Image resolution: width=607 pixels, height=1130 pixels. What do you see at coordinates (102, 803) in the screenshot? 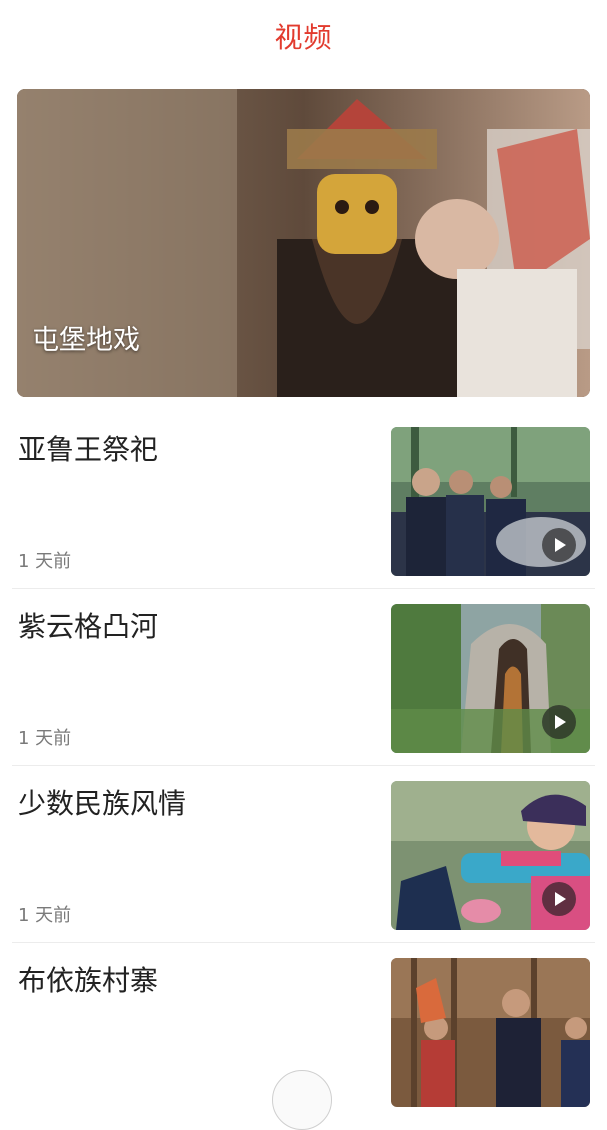
I see `video-title: 少数民族风情` at bounding box center [102, 803].